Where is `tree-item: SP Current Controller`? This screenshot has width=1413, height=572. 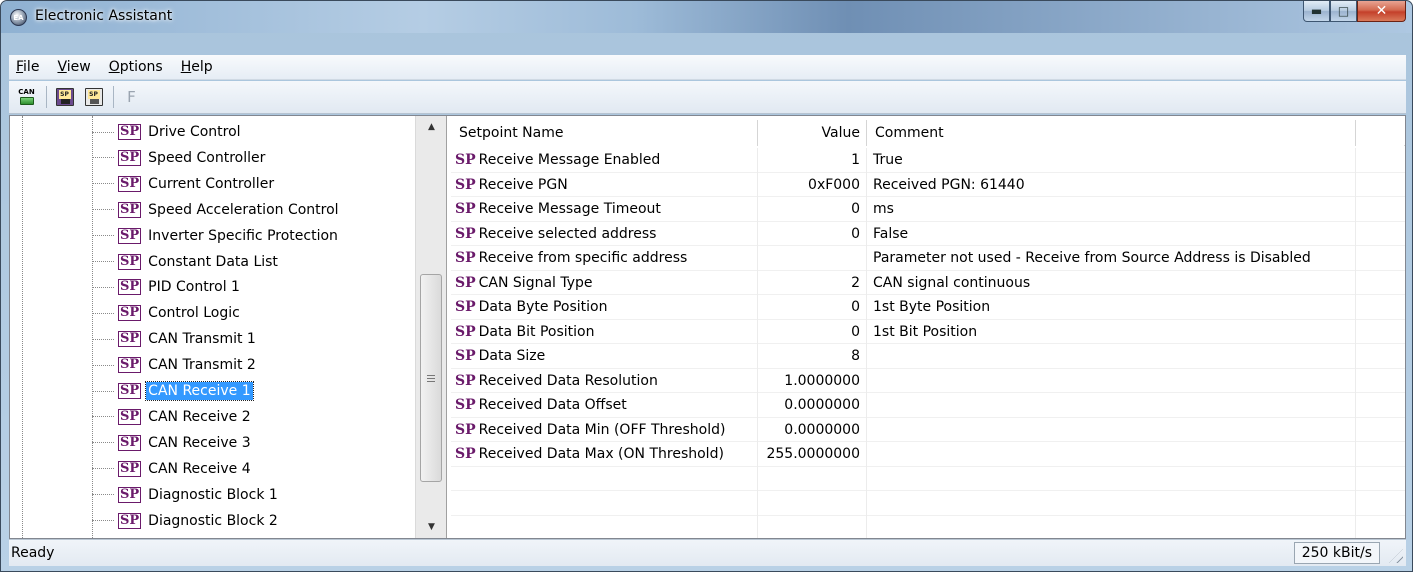 tree-item: SP Current Controller is located at coordinates (184, 184).